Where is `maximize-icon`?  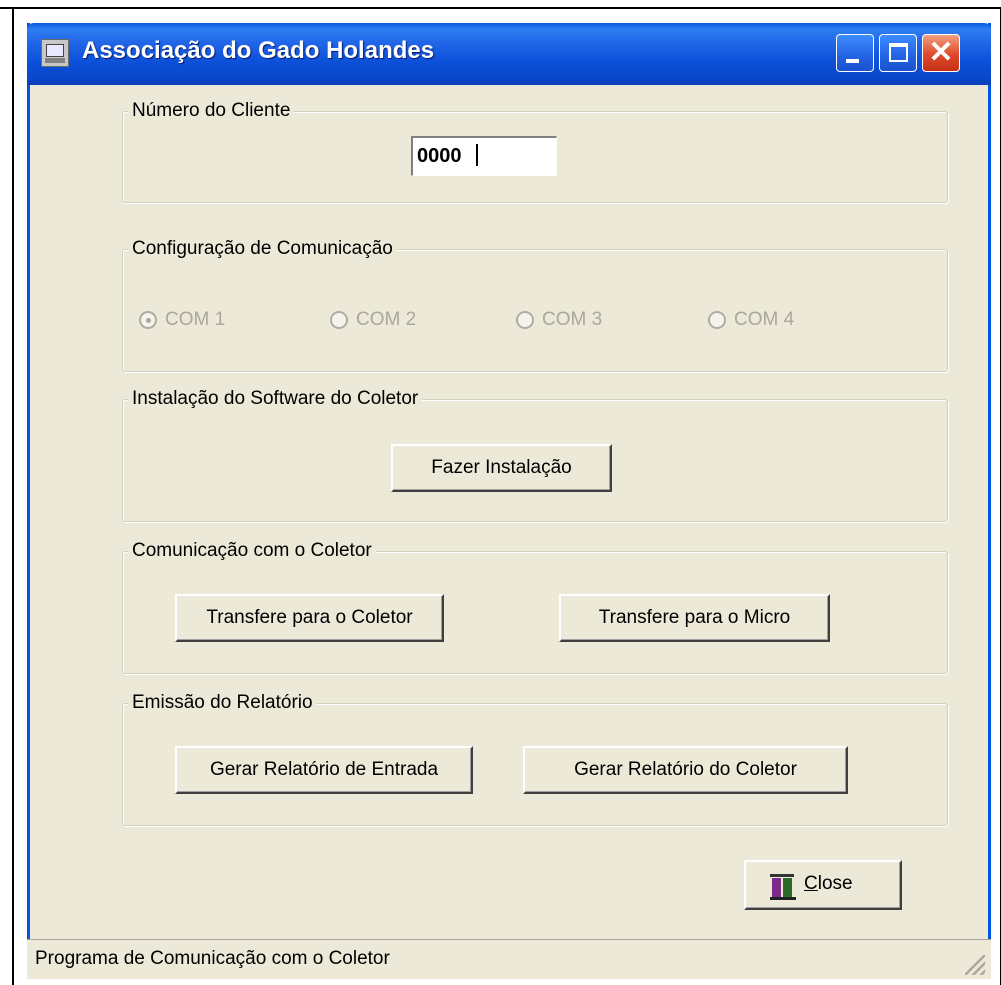
maximize-icon is located at coordinates (898, 52).